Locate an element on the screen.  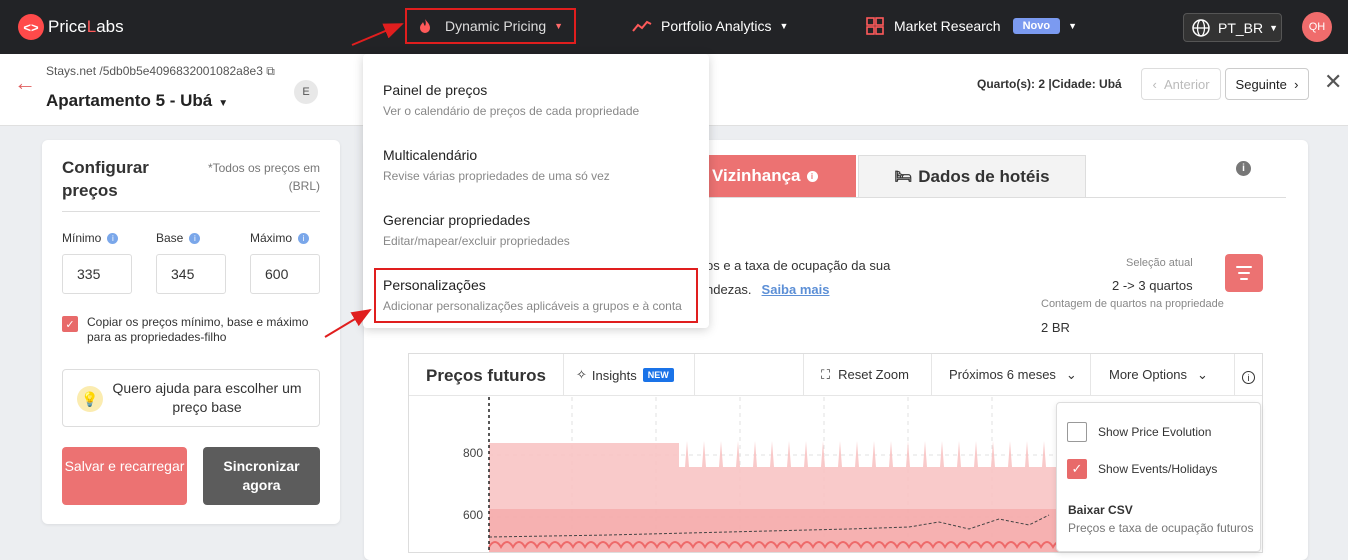
menu-item-title: Multicalendário is located at coordinates (430, 155).